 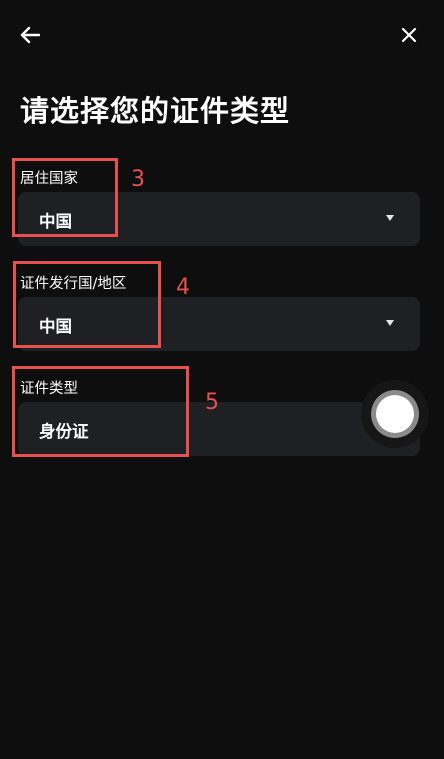 What do you see at coordinates (49, 389) in the screenshot?
I see `document-type-label: 证件类型` at bounding box center [49, 389].